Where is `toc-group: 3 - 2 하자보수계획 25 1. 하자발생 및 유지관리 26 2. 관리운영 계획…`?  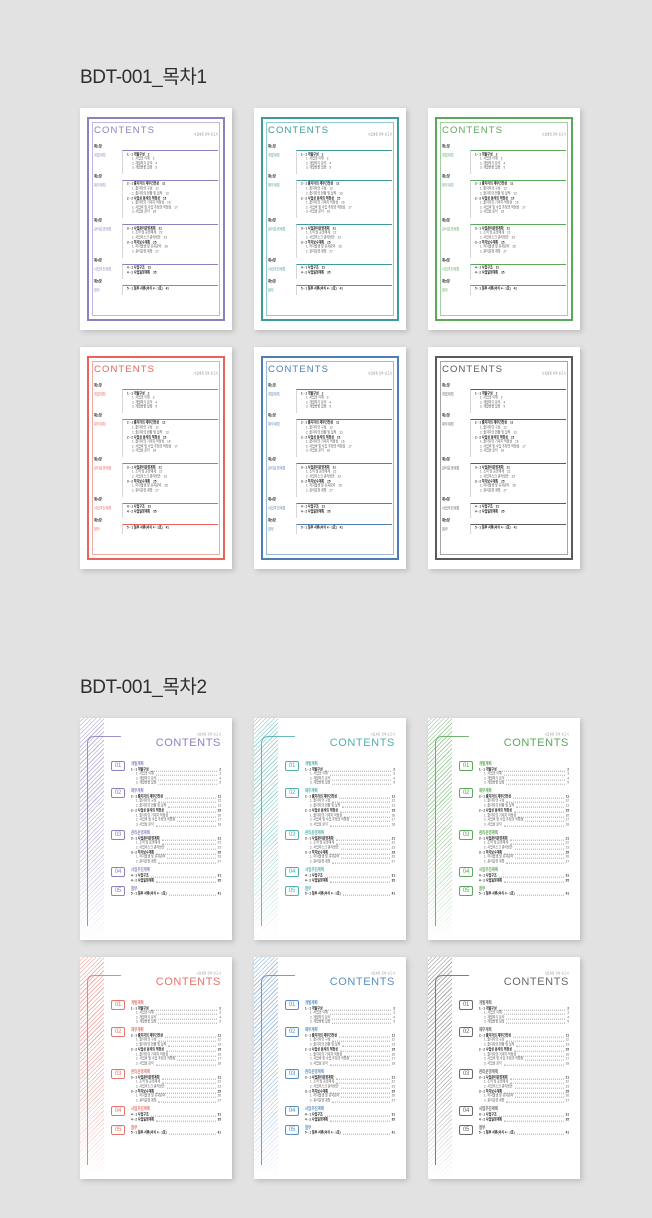
toc-group: 3 - 2 하자보수계획 25 1. 하자발생 및 유지관리 26 2. 관리운영 계획… is located at coordinates (350, 857).